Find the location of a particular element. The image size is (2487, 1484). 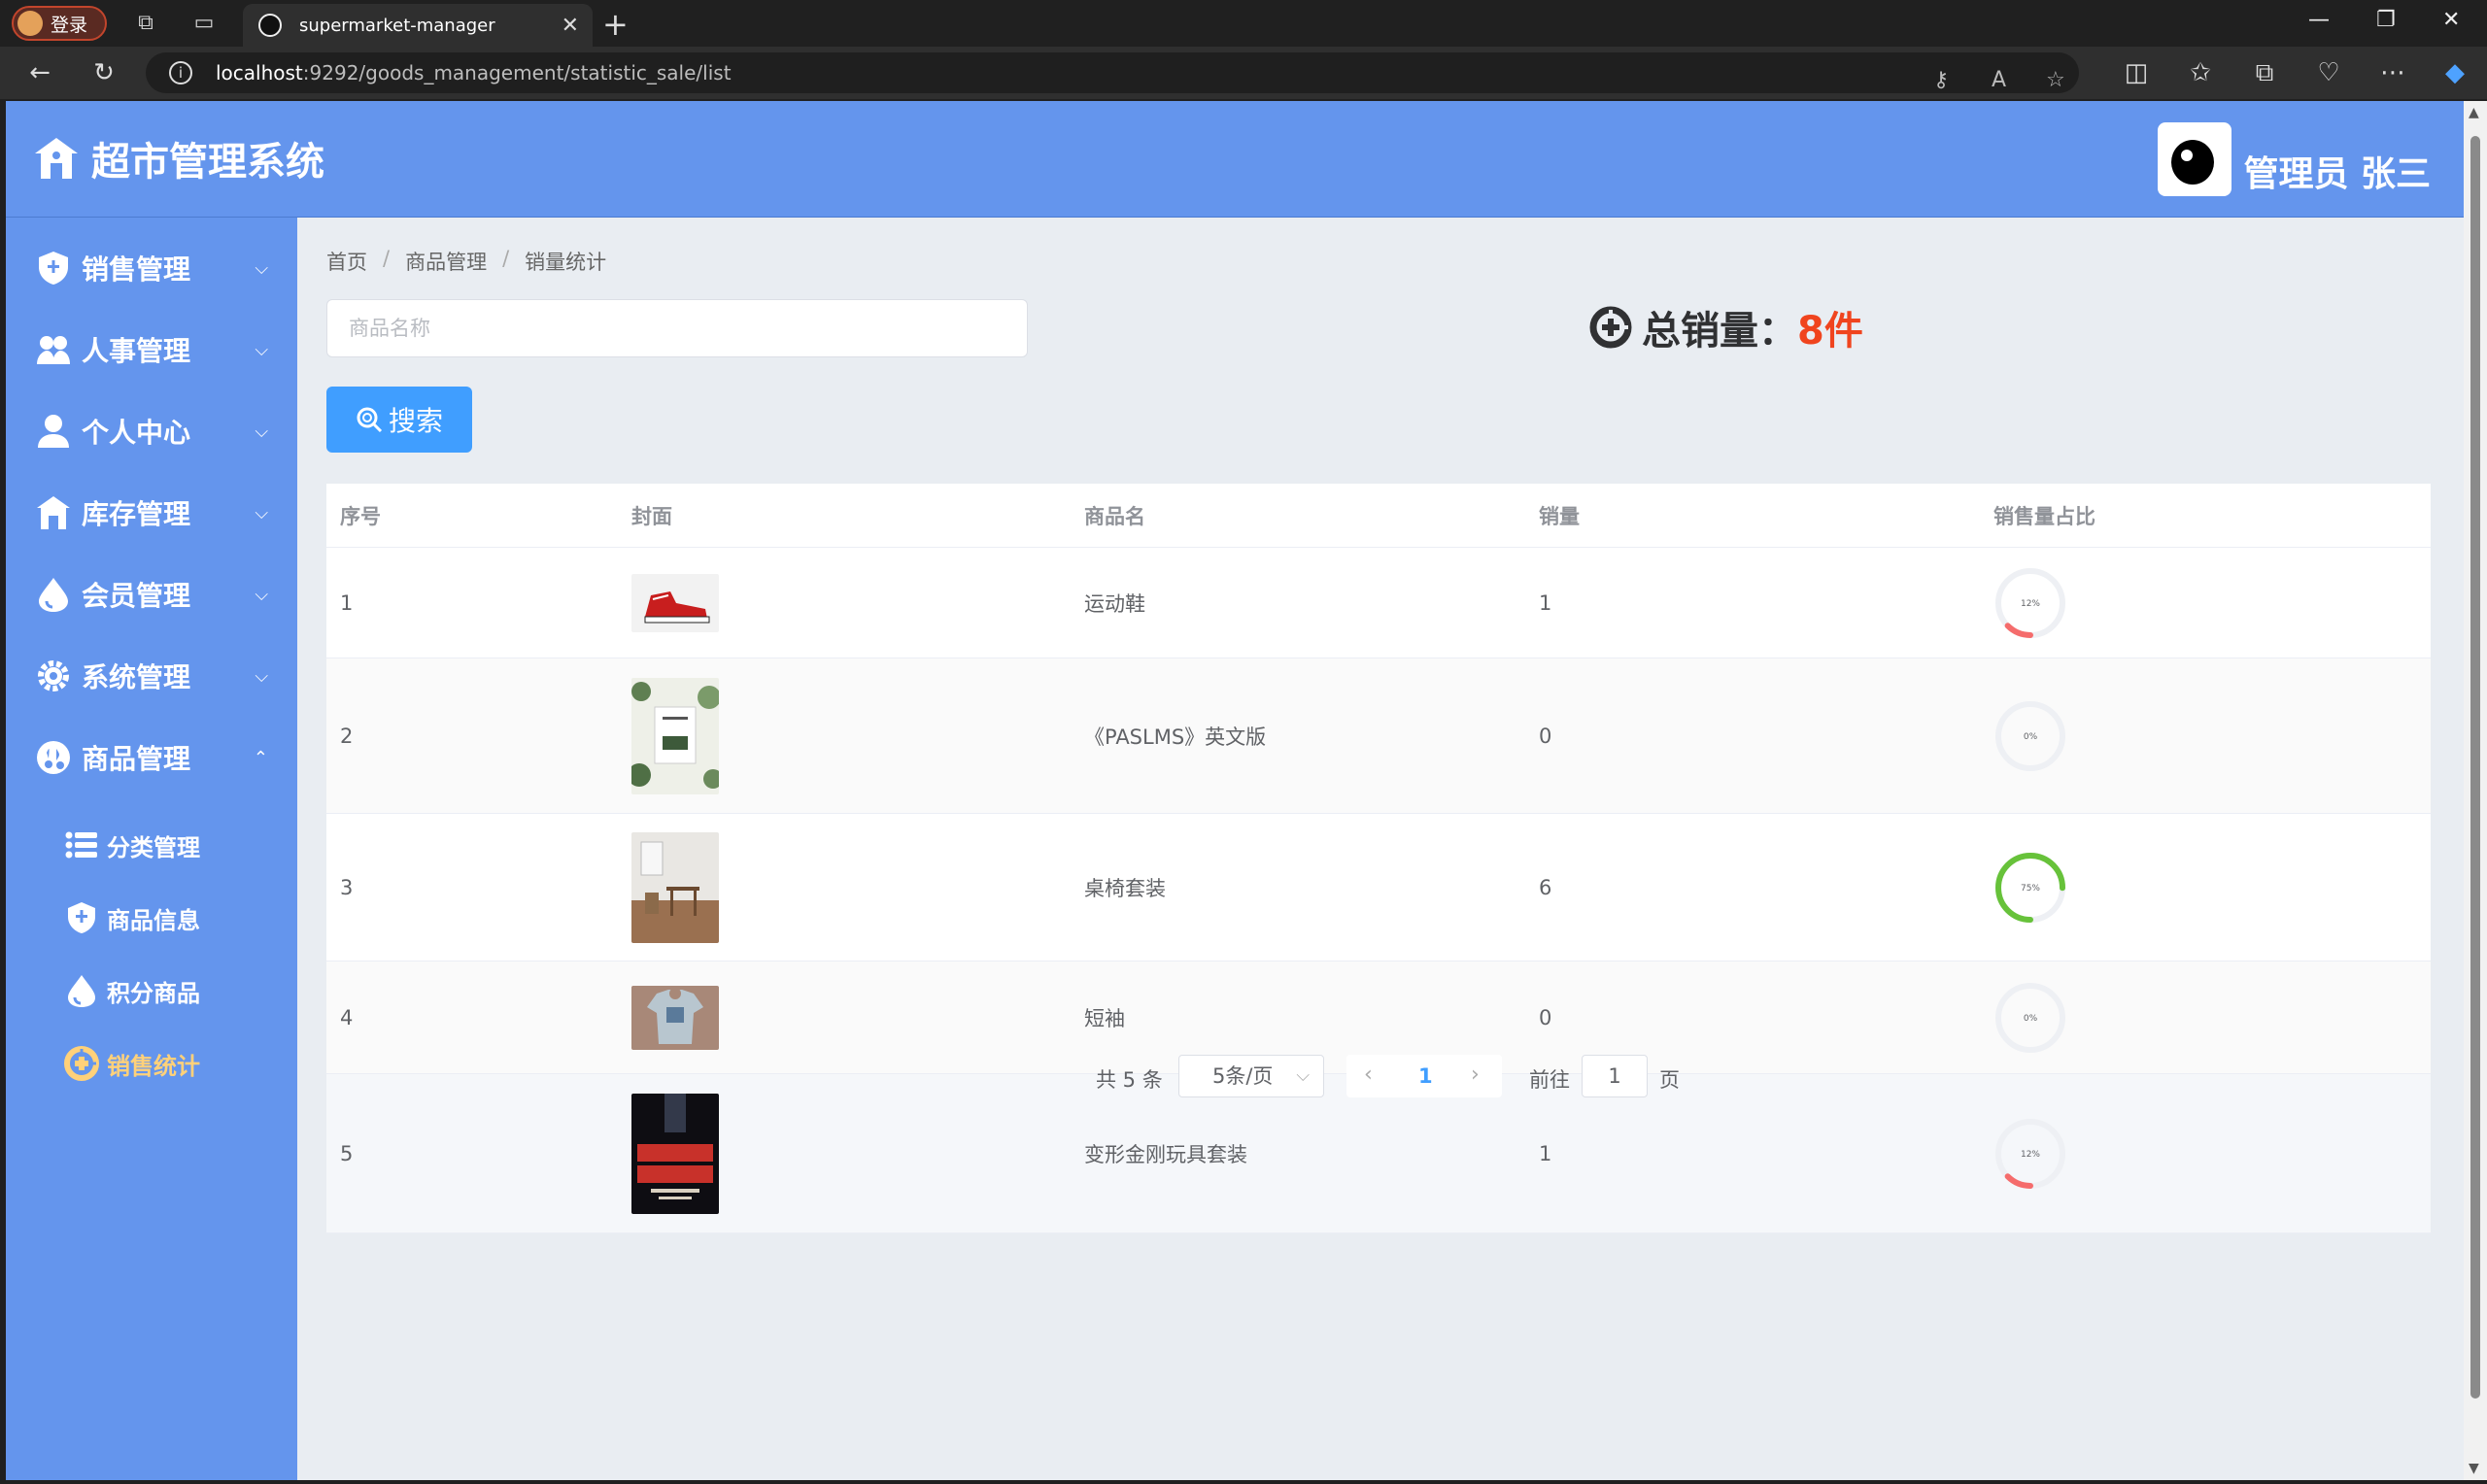

ratio-progress-ring: 0% is located at coordinates (2030, 1017).